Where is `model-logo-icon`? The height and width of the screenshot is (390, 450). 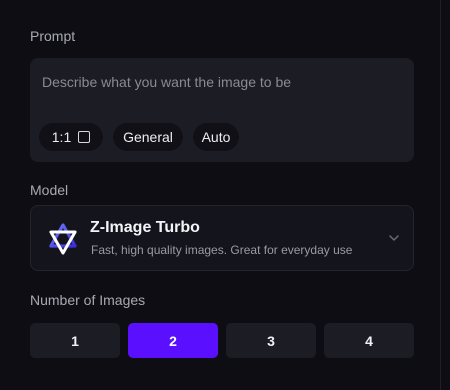 model-logo-icon is located at coordinates (63, 239).